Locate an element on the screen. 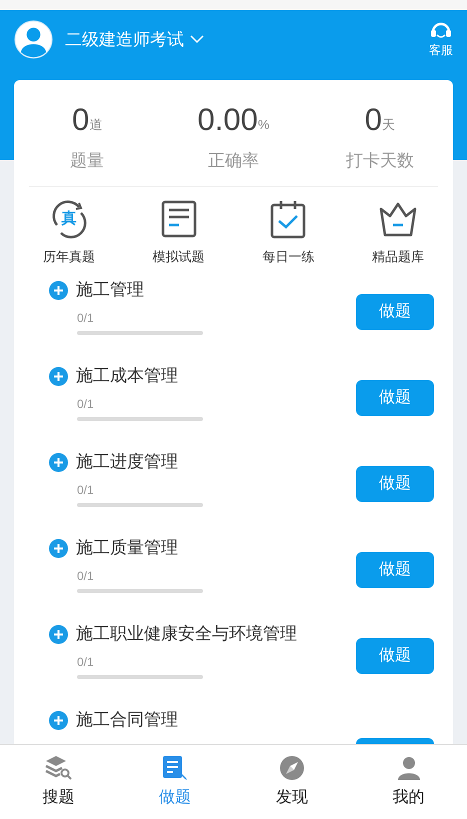 This screenshot has width=467, height=819. chapter-title: 施工管理 is located at coordinates (110, 290).